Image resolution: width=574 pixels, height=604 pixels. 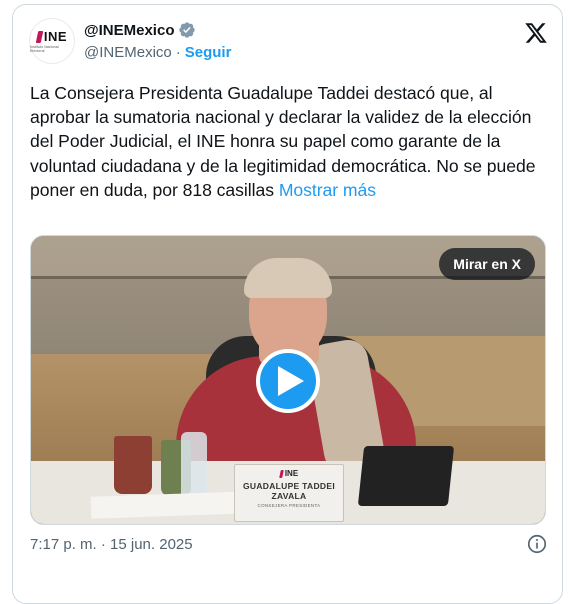 I want to click on laptop, so click(x=406, y=476).